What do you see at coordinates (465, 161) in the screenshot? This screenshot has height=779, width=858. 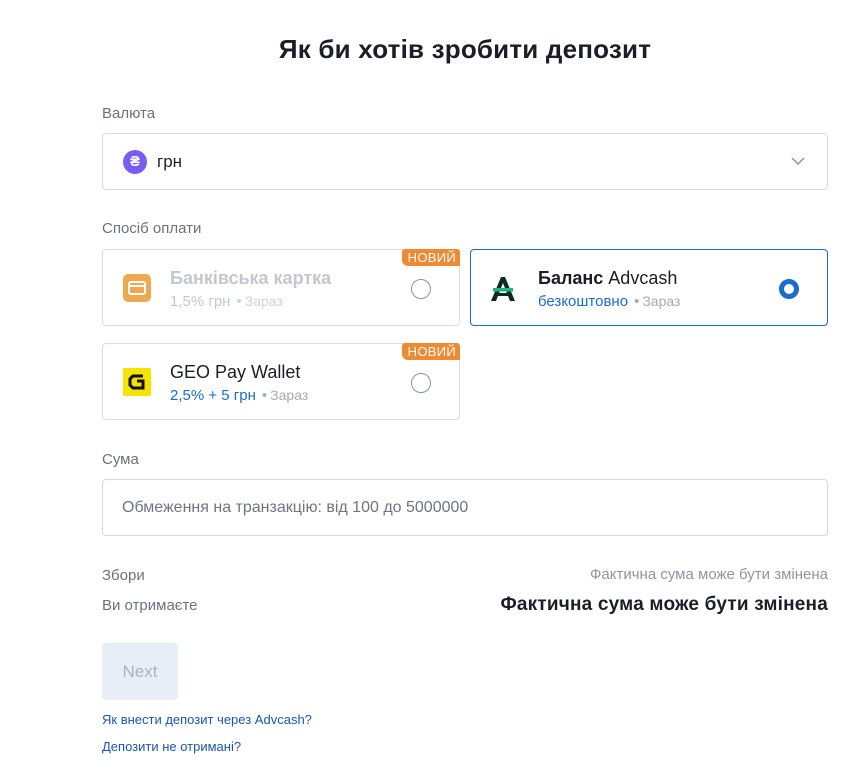 I see `currency-select: ₴ грн` at bounding box center [465, 161].